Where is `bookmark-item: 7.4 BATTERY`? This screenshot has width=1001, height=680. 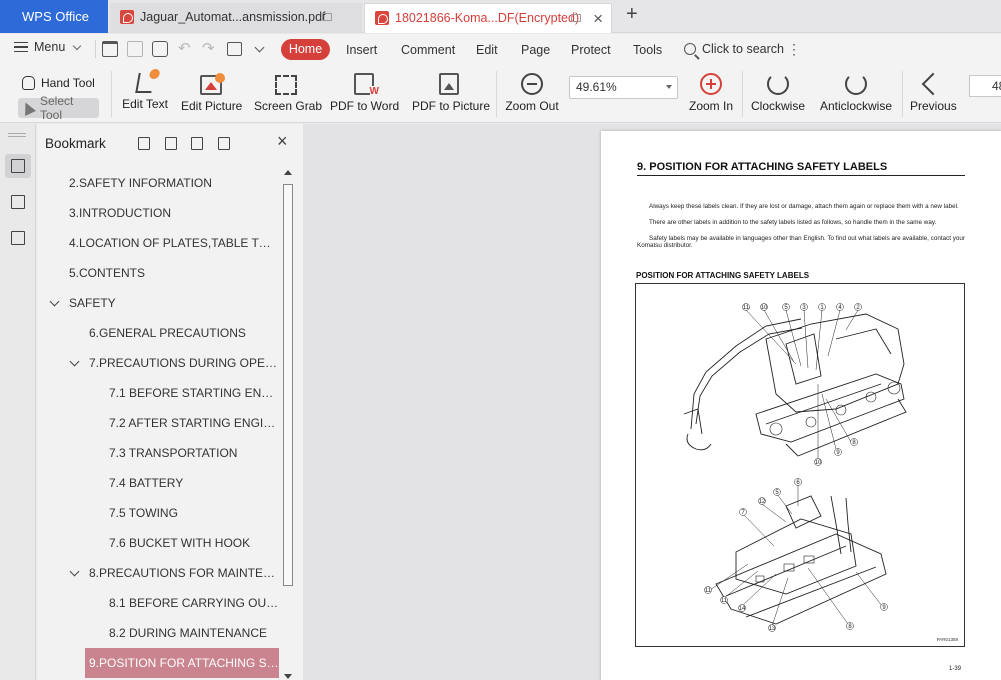
bookmark-item: 7.4 BATTERY is located at coordinates (161, 483).